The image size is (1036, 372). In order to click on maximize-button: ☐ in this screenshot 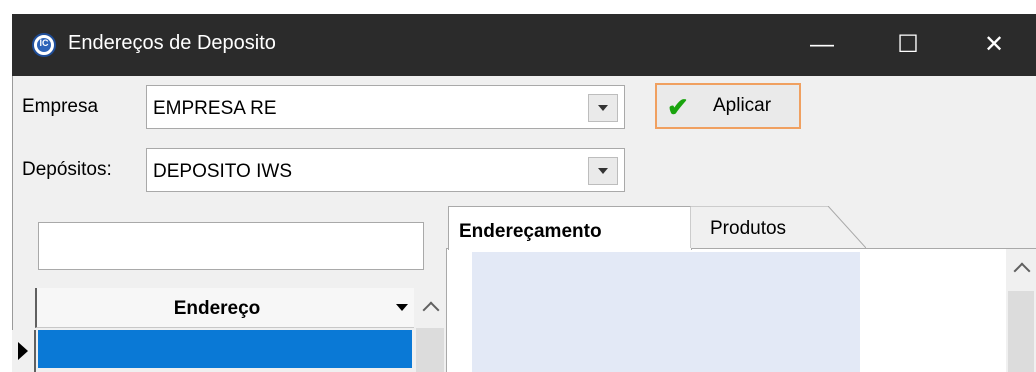, I will do `click(908, 45)`.